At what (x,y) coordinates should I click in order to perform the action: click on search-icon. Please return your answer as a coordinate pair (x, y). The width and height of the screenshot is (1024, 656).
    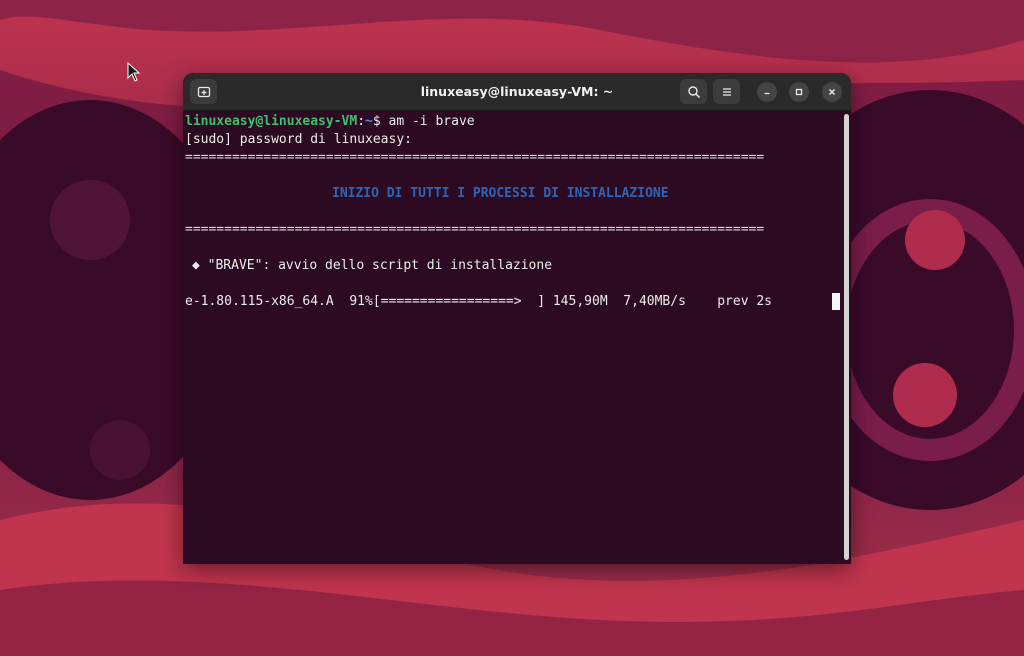
    Looking at the image, I should click on (693, 91).